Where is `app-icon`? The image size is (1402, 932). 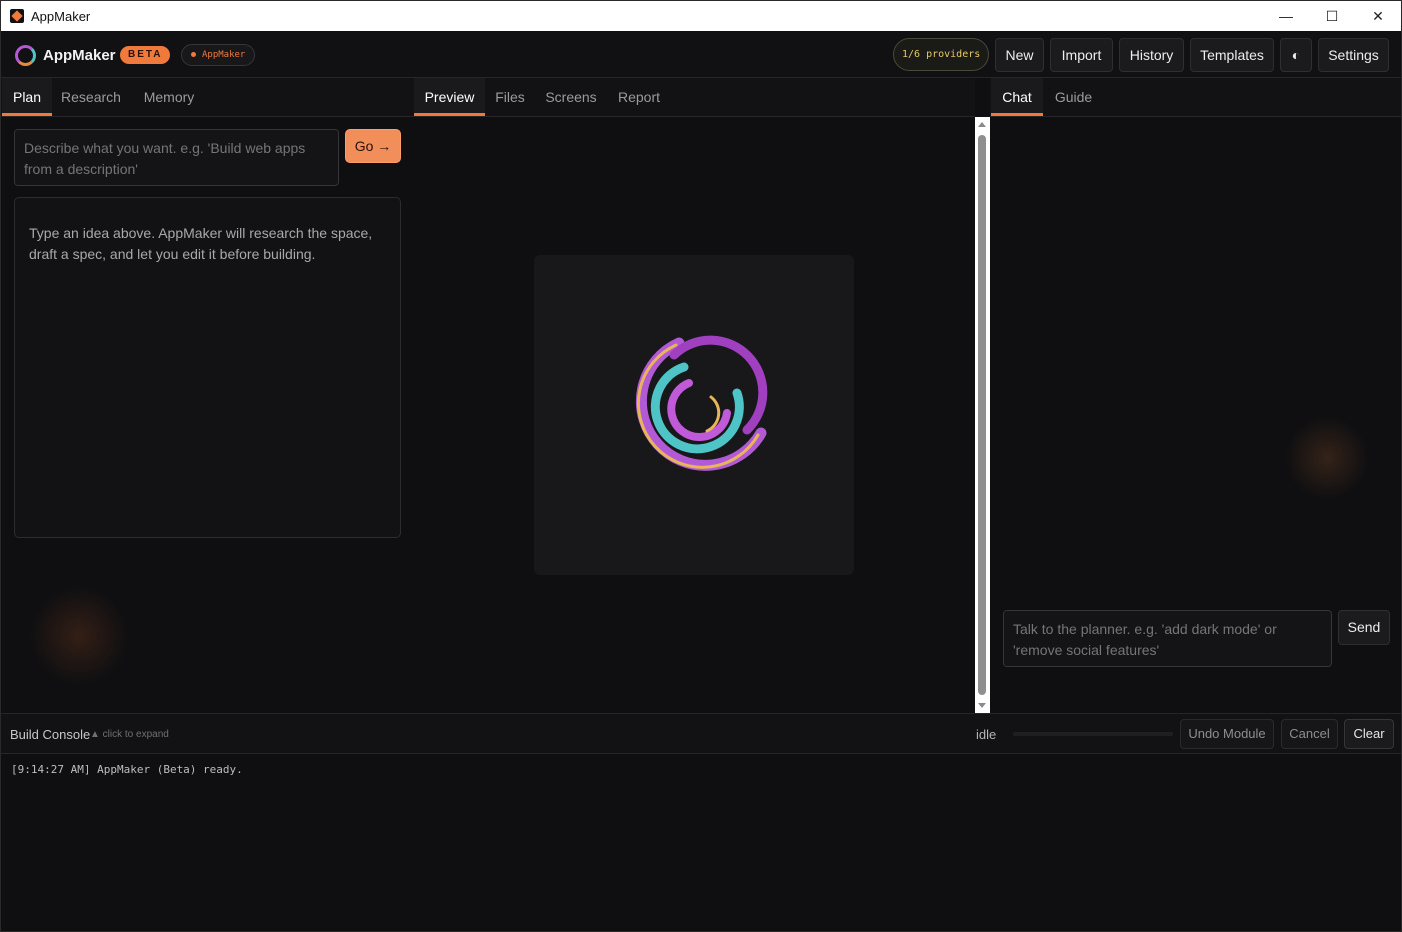
app-icon is located at coordinates (17, 16).